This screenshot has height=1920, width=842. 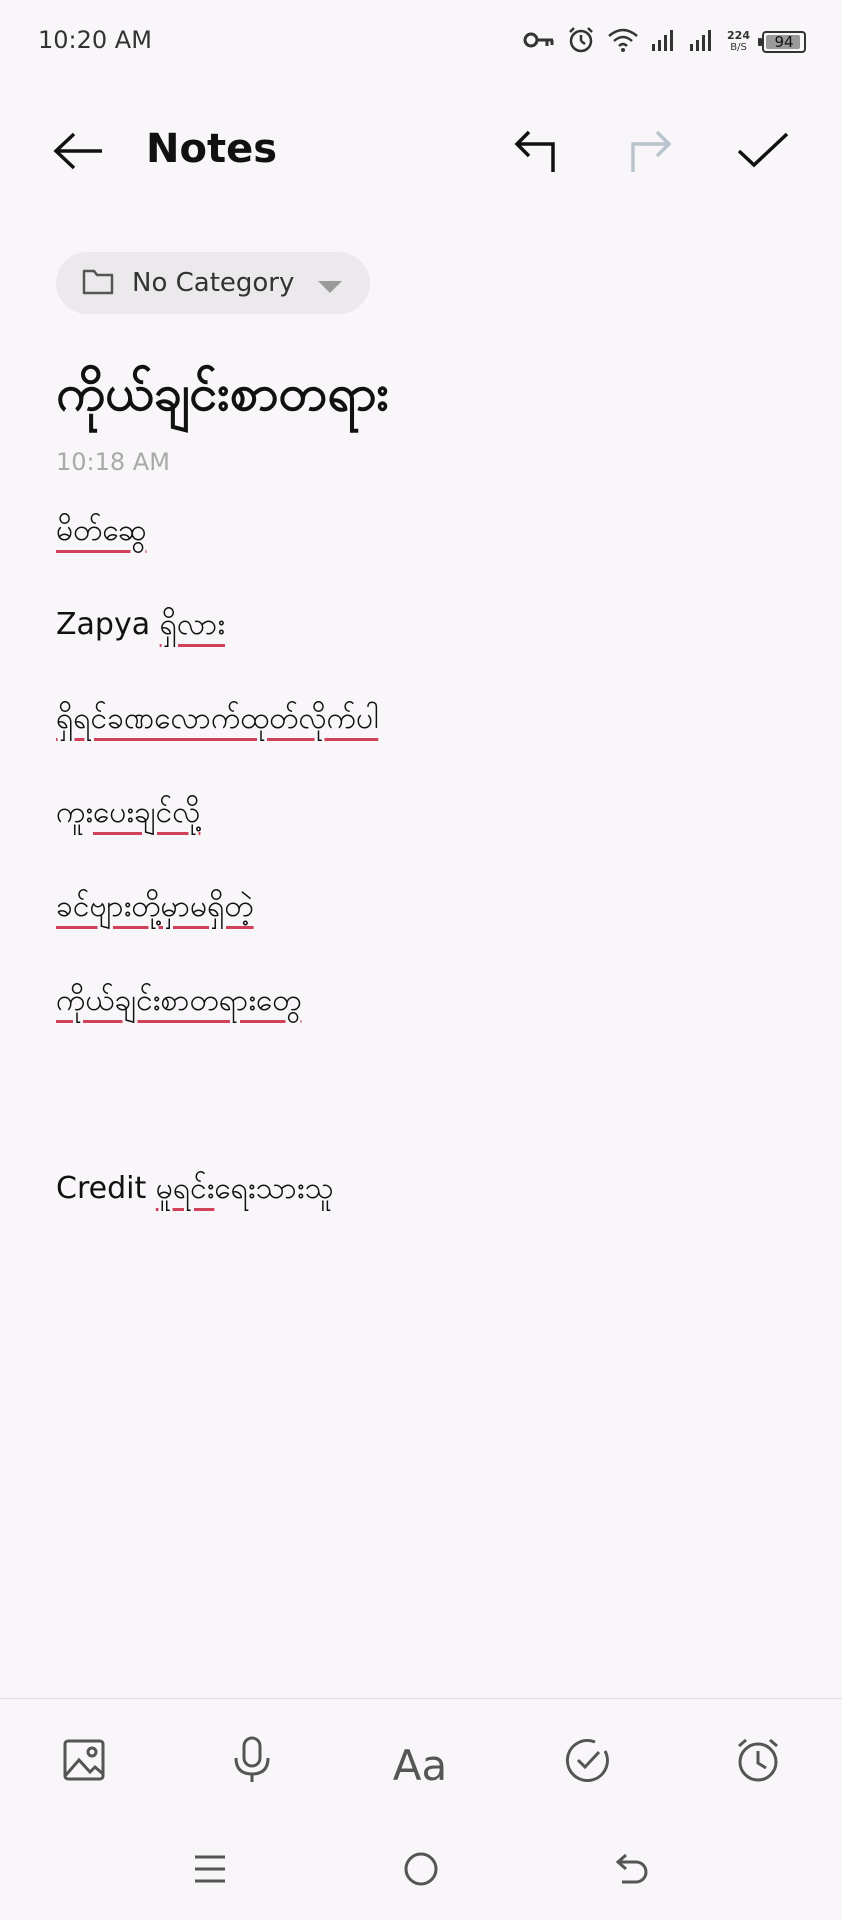 I want to click on note-line: ကိုယ်ချင်းစာတရားတွေ, so click(x=426, y=1025).